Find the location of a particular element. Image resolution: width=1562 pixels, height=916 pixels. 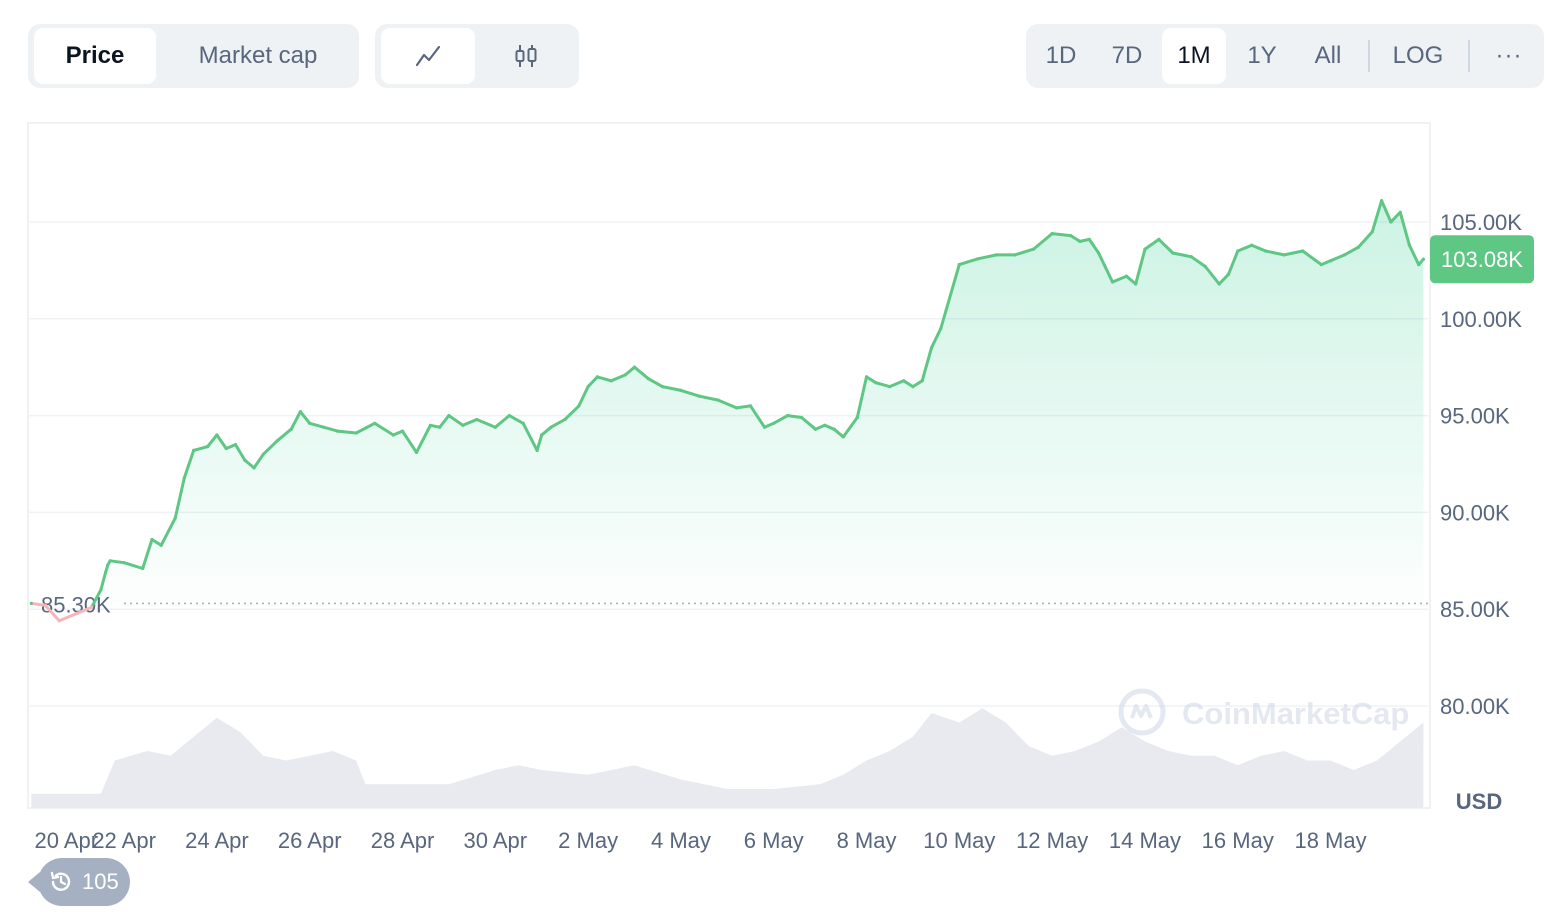

history-badge: 105 is located at coordinates (79, 882).